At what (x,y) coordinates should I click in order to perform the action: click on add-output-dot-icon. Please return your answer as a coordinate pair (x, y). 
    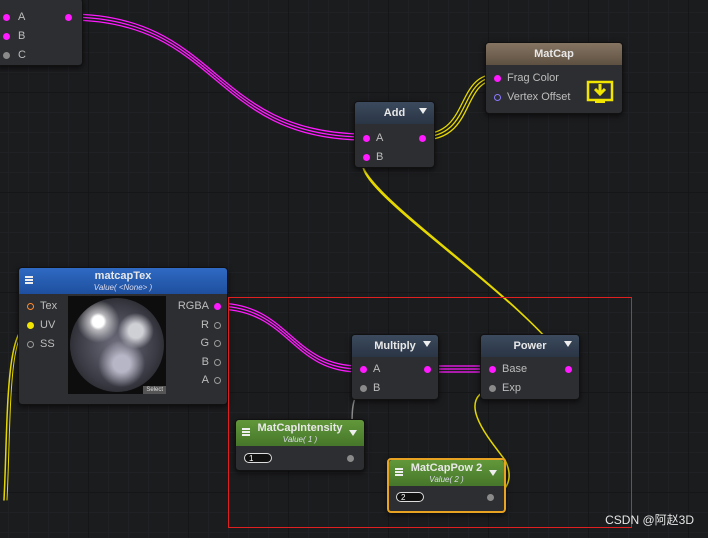
    Looking at the image, I should click on (422, 138).